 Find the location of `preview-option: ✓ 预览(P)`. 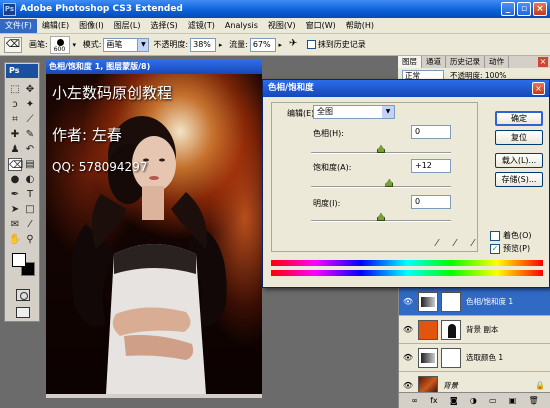

preview-option: ✓ 预览(P) is located at coordinates (510, 248).